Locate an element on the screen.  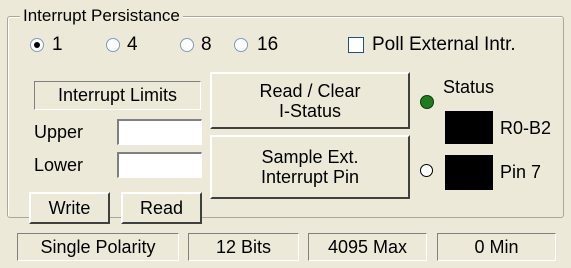
pin7-label: Pin 7 is located at coordinates (521, 172).